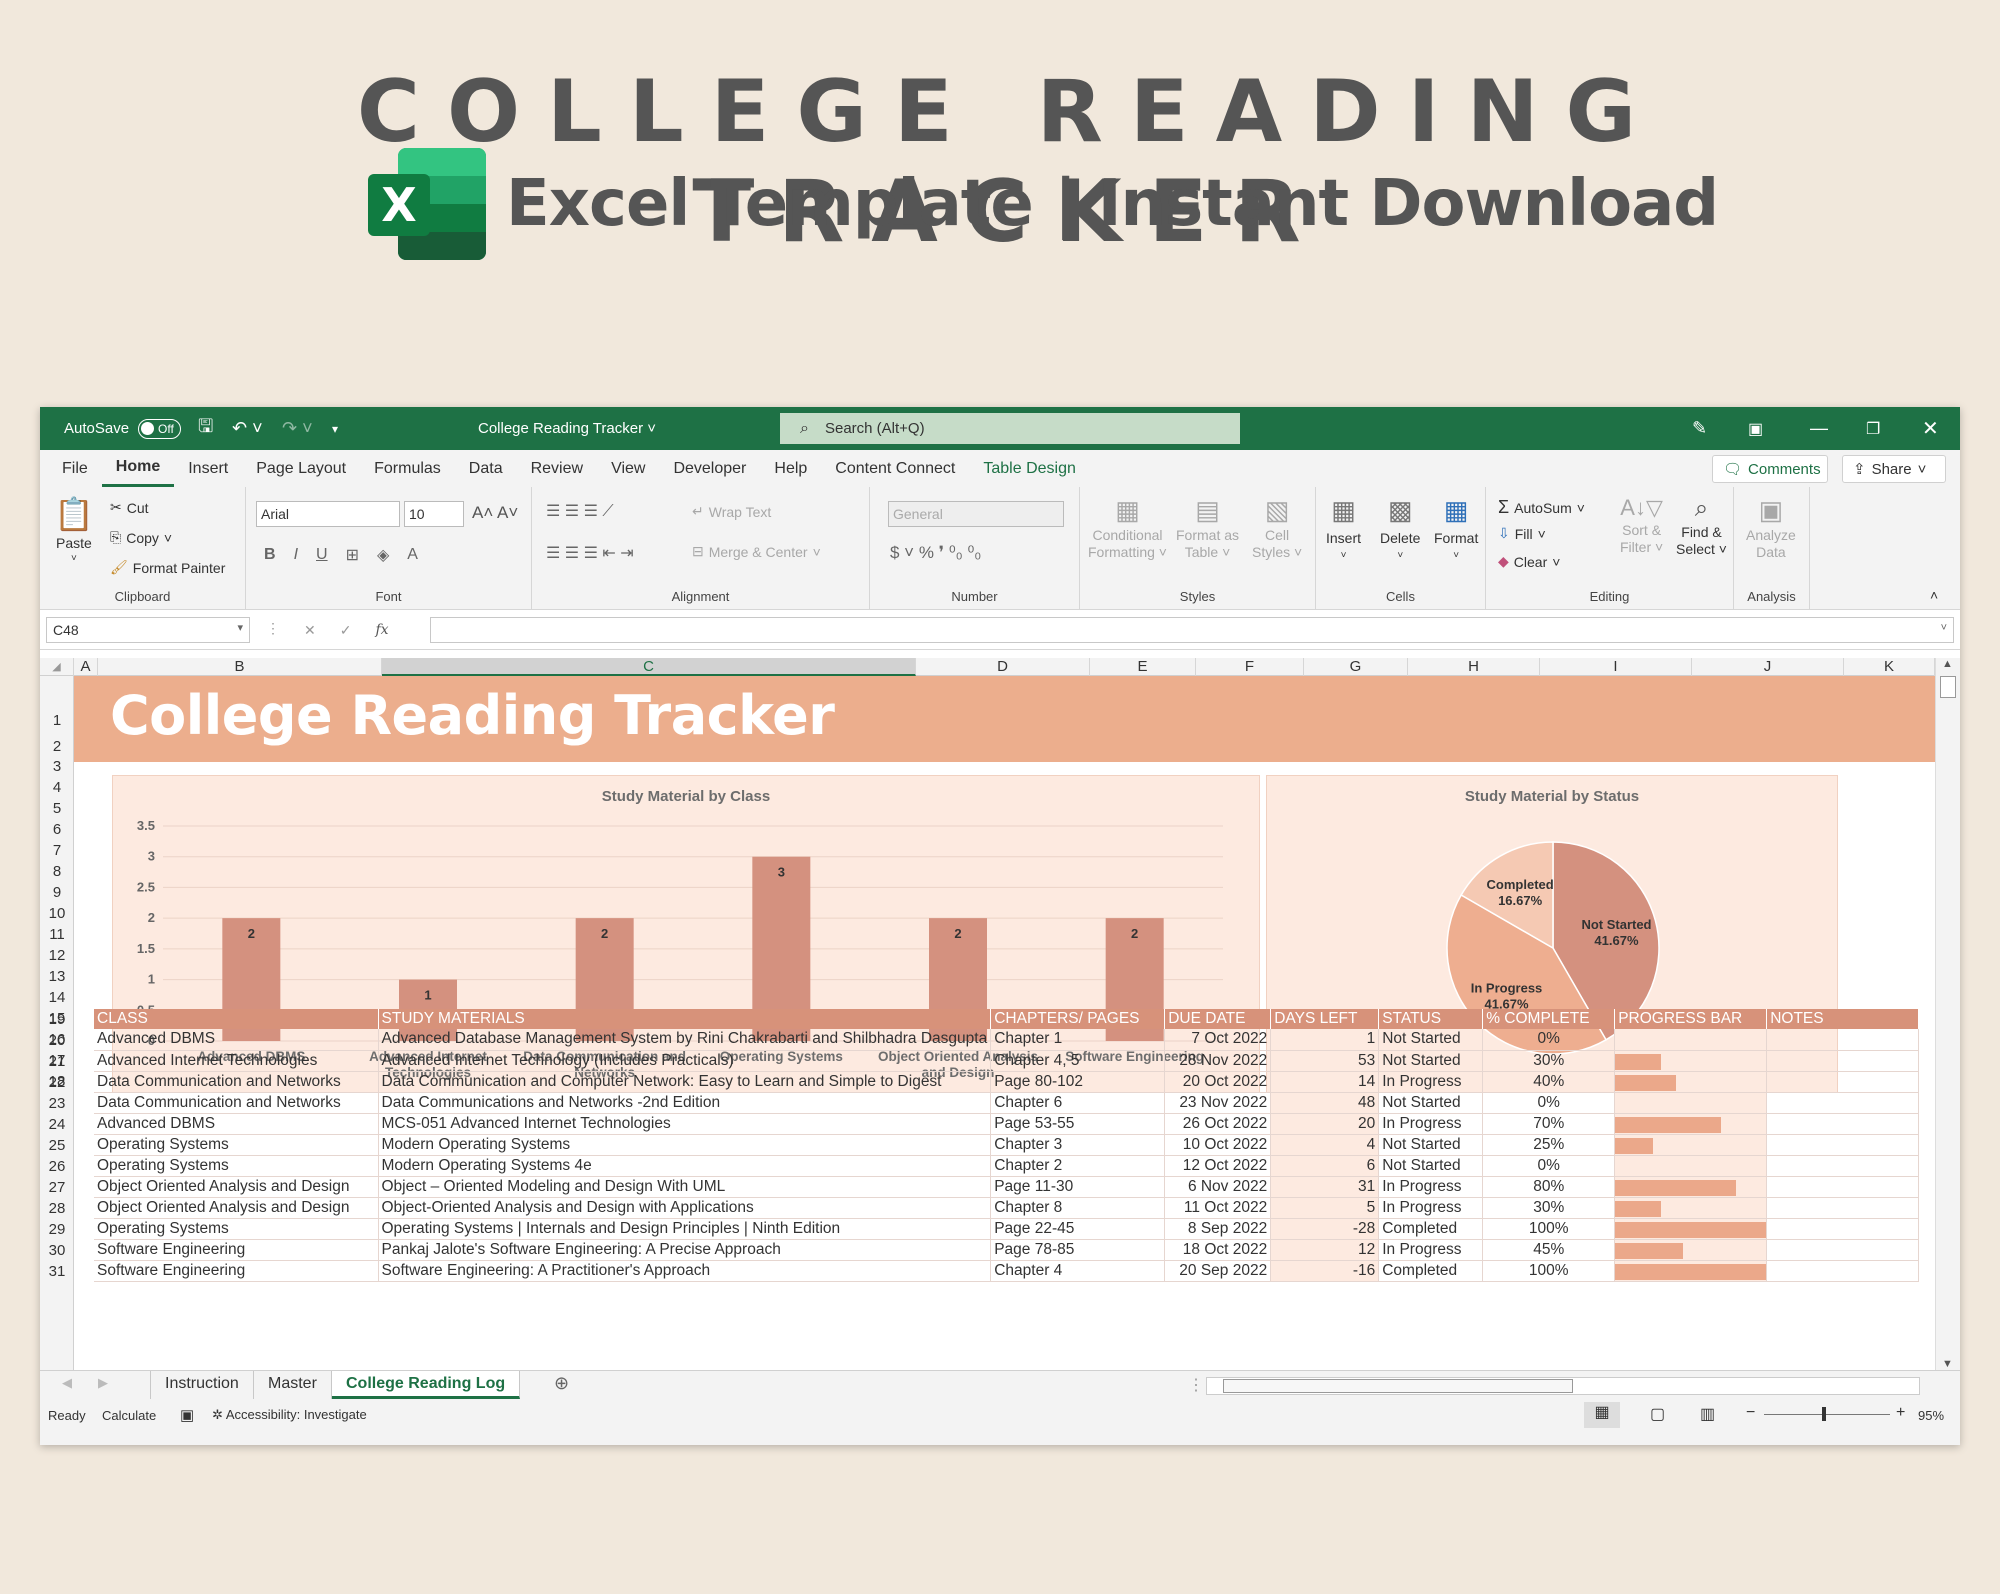 This screenshot has width=2000, height=1594. I want to click on cell-pct: 70%, so click(1549, 1124).